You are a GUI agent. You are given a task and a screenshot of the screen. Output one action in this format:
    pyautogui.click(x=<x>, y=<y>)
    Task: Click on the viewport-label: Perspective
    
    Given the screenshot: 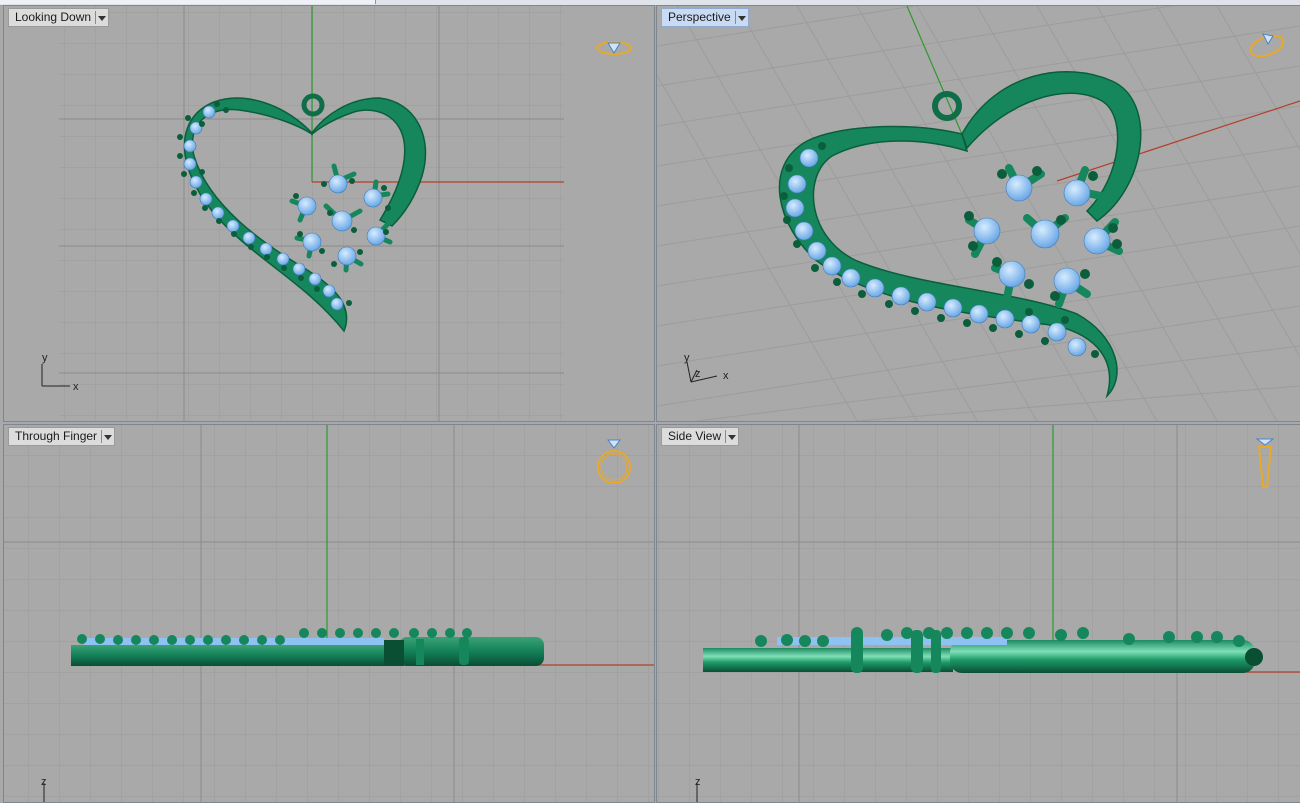 What is the action you would take?
    pyautogui.click(x=699, y=17)
    